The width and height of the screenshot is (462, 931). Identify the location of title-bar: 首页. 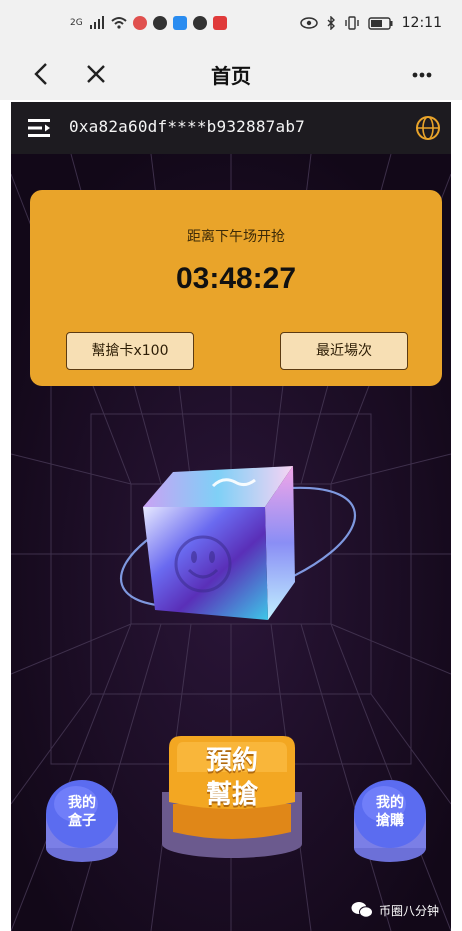
(231, 74).